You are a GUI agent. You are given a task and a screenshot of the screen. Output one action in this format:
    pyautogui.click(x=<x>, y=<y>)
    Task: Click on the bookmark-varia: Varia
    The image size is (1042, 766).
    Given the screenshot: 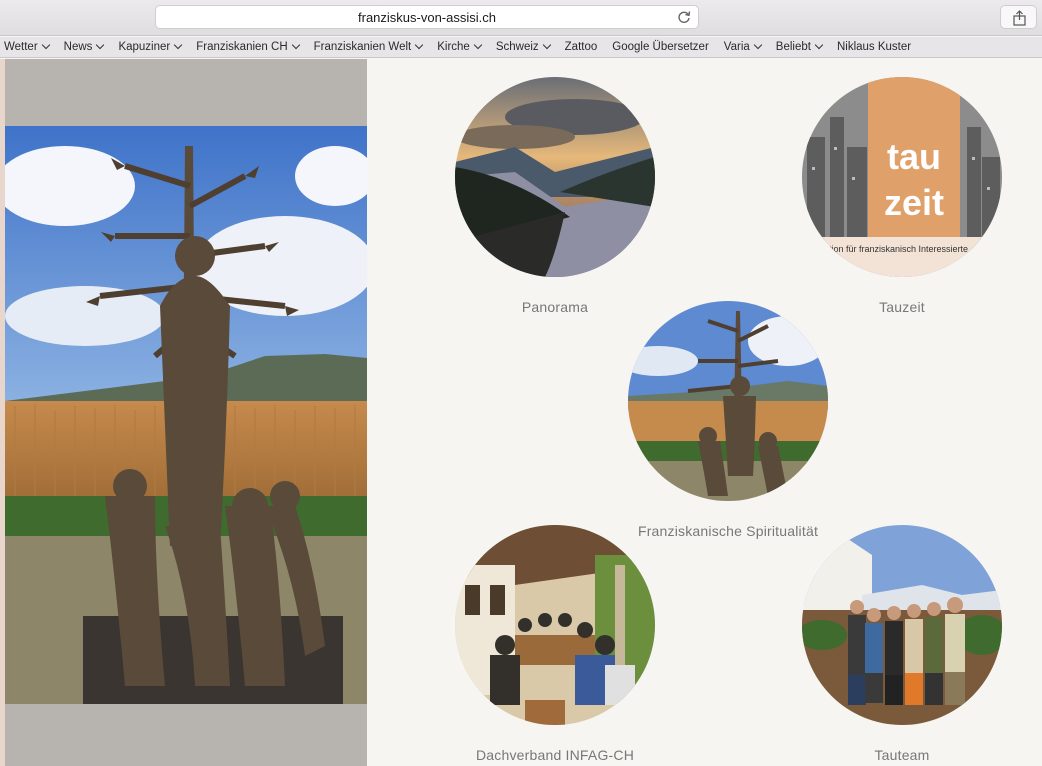 What is the action you would take?
    pyautogui.click(x=743, y=46)
    